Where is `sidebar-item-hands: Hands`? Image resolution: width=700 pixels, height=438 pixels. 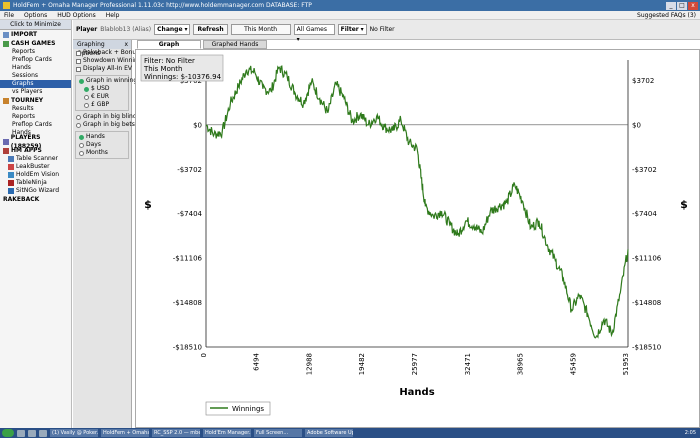 sidebar-item-hands: Hands is located at coordinates (35, 68).